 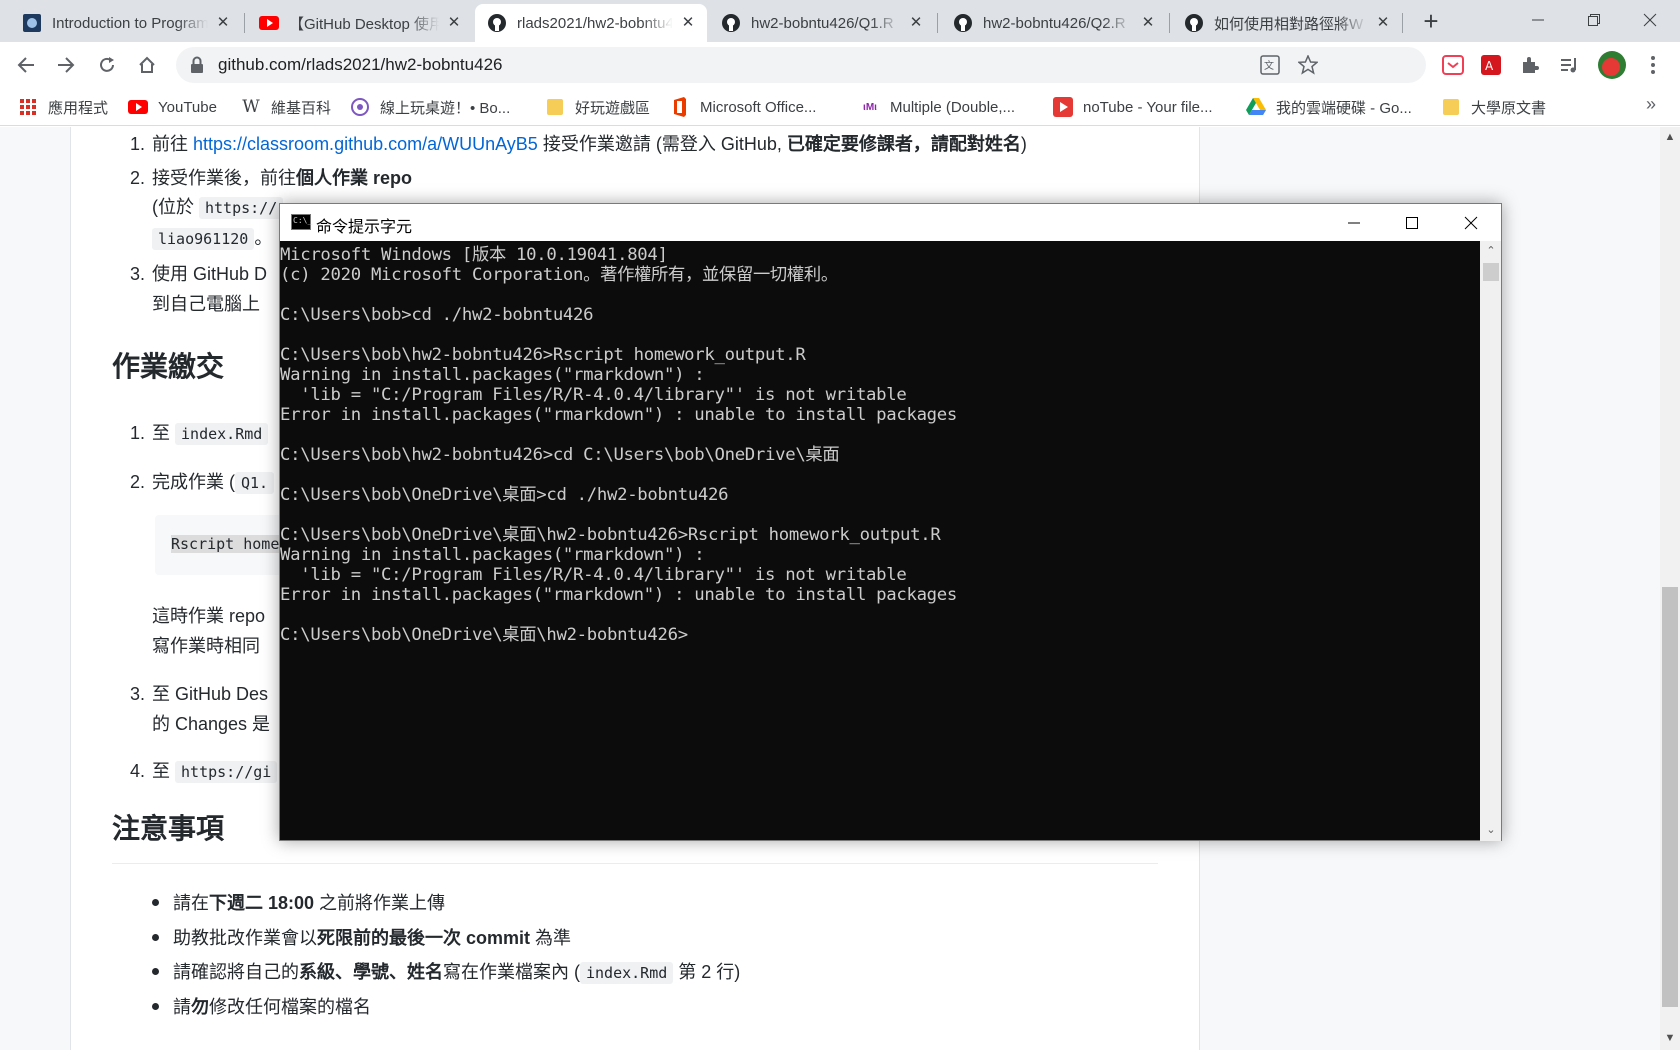 I want to click on url-text: github.com/rlads2021/hw2-bobntu426, so click(x=360, y=65).